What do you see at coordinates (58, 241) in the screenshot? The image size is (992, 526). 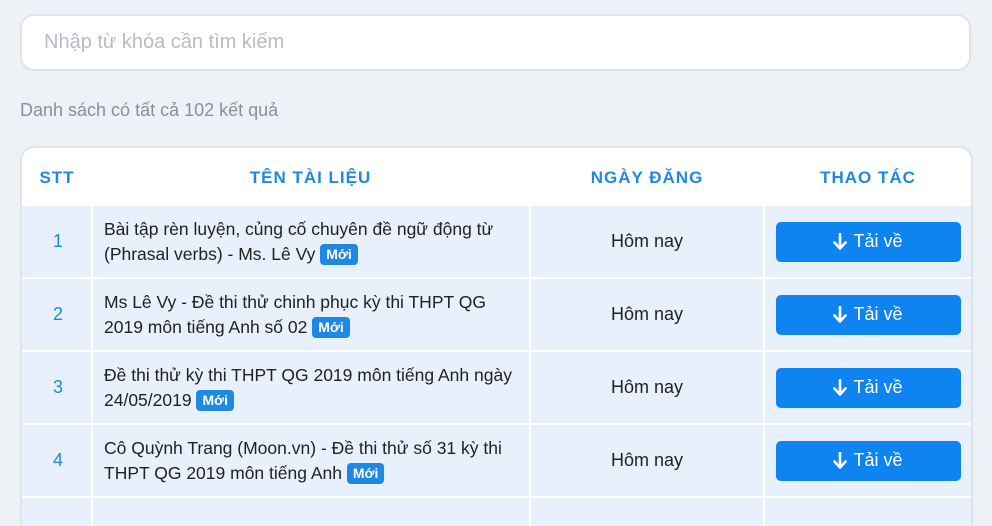 I see `row-index: 1` at bounding box center [58, 241].